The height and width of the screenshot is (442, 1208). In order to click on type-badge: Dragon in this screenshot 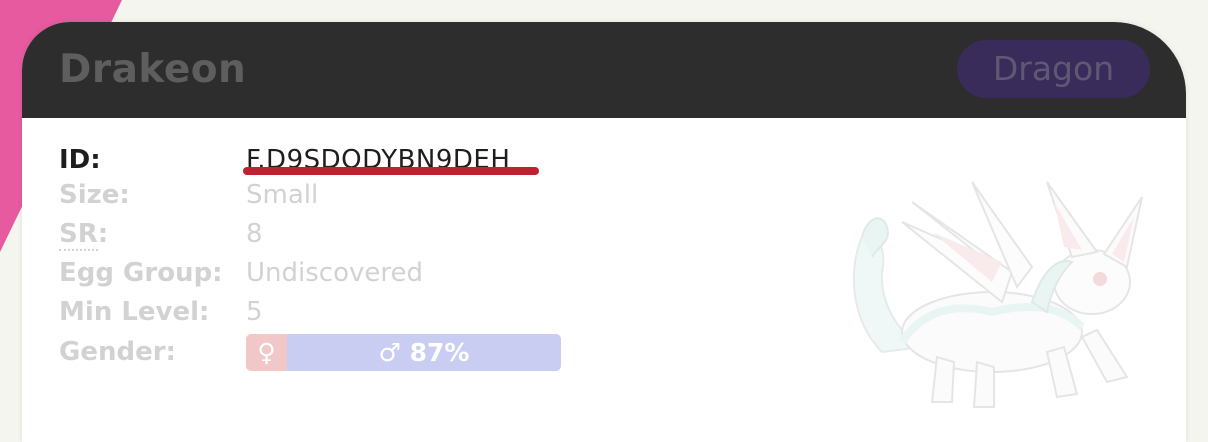, I will do `click(1053, 69)`.